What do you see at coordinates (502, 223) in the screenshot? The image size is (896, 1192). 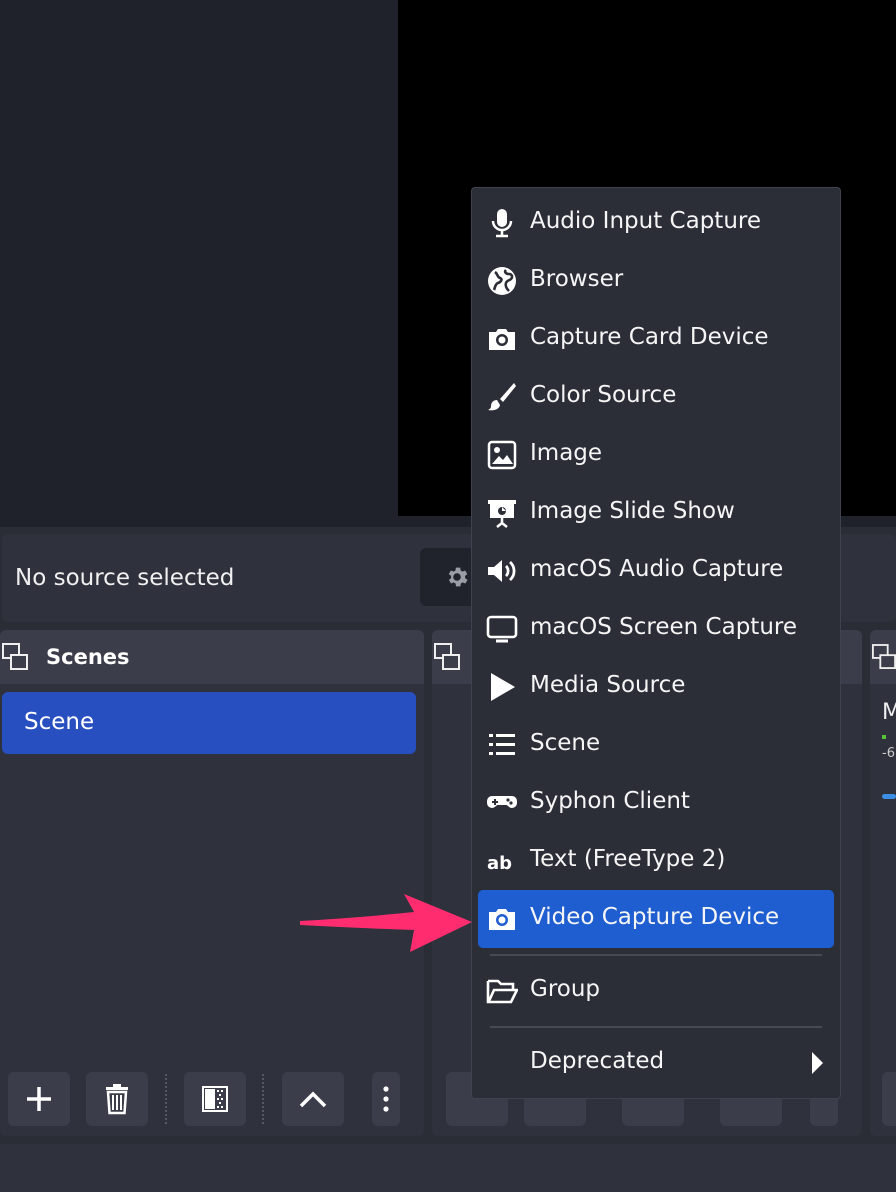 I see `microphone-icon` at bounding box center [502, 223].